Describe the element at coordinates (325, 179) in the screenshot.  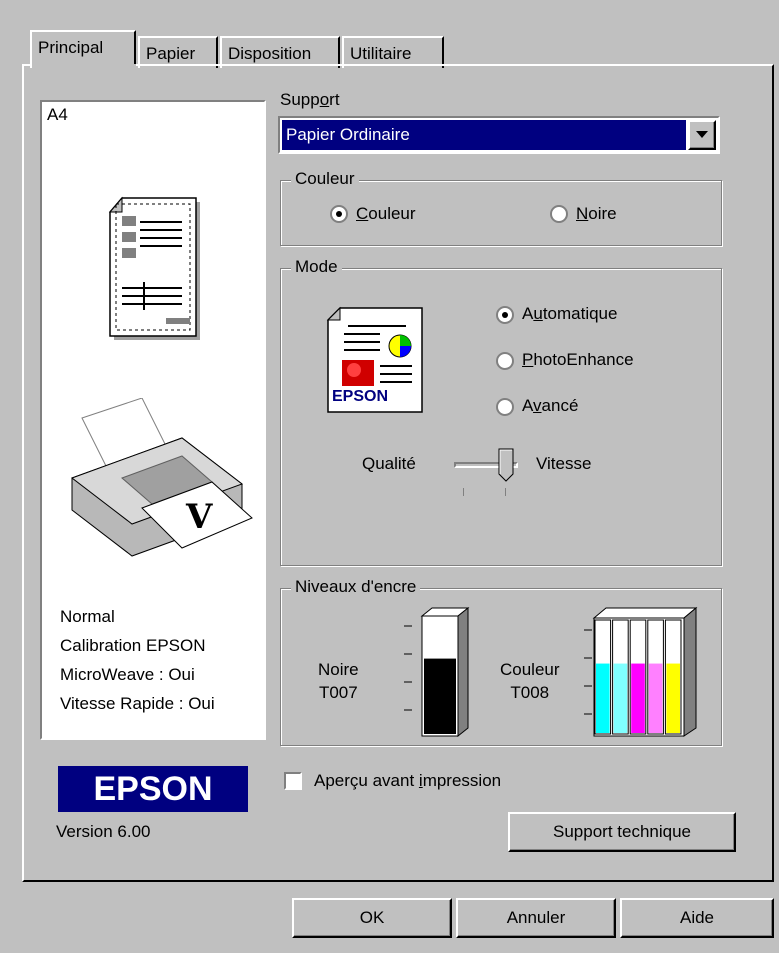
I see `couleur-group-title: Couleur` at that location.